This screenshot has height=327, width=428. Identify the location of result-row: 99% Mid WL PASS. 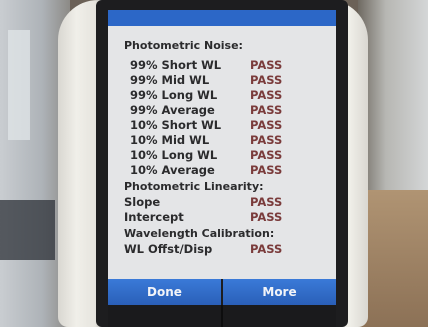
(224, 80).